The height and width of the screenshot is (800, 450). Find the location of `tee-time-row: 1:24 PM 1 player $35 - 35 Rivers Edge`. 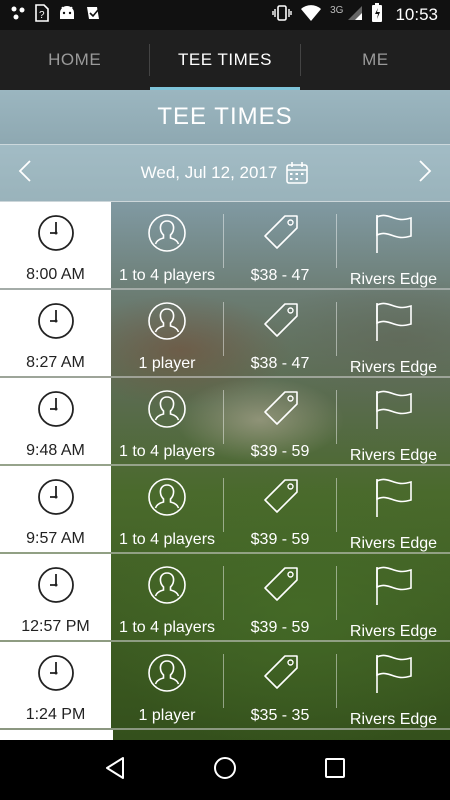

tee-time-row: 1:24 PM 1 player $35 - 35 Rivers Edge is located at coordinates (225, 686).